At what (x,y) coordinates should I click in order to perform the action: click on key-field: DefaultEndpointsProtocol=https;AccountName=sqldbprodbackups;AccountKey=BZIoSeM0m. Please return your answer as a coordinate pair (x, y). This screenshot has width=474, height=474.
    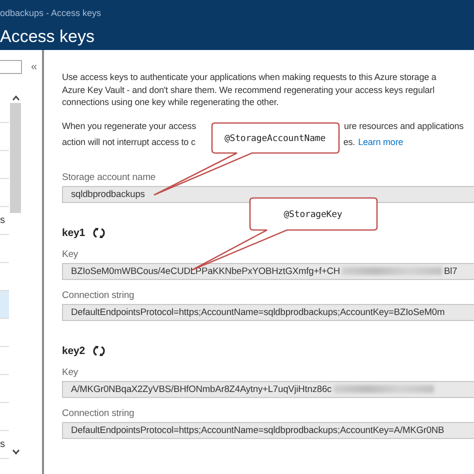
    Looking at the image, I should click on (268, 312).